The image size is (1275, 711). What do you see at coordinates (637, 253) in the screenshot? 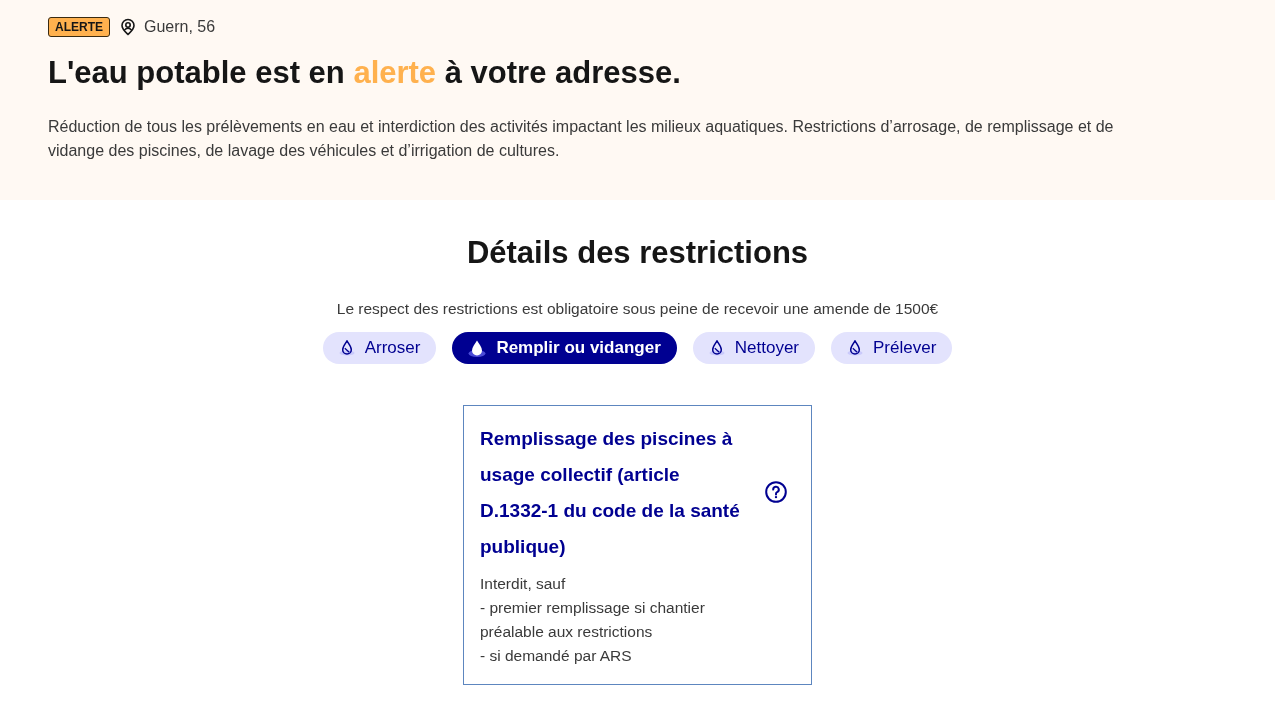
I see `section-heading: Détails des restrictions` at bounding box center [637, 253].